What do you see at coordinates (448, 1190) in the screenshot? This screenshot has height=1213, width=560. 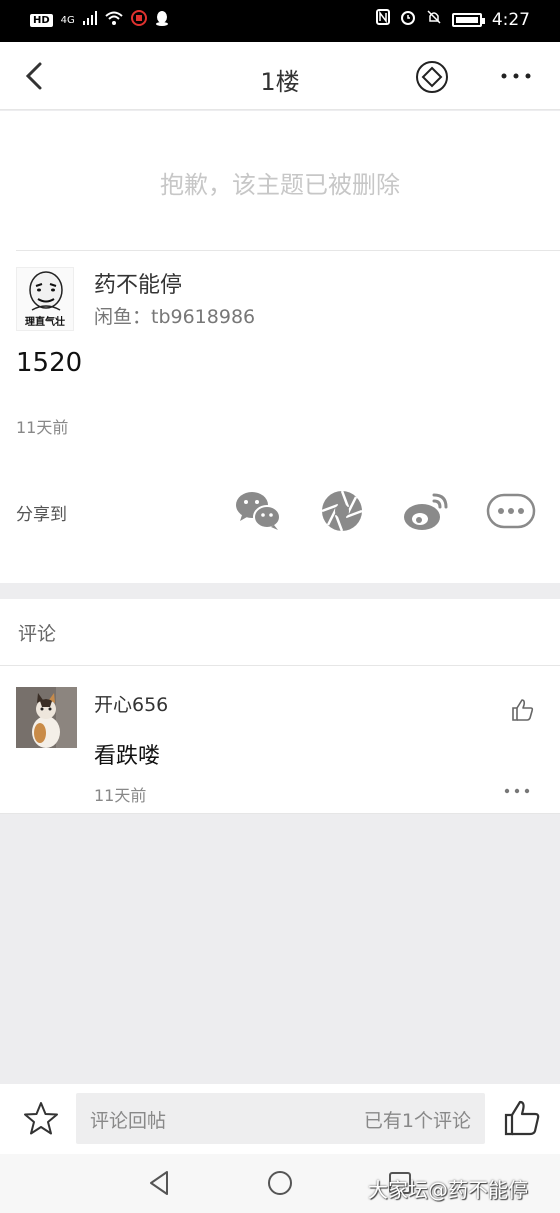 I see `watermark: 大家坛@药不能停` at bounding box center [448, 1190].